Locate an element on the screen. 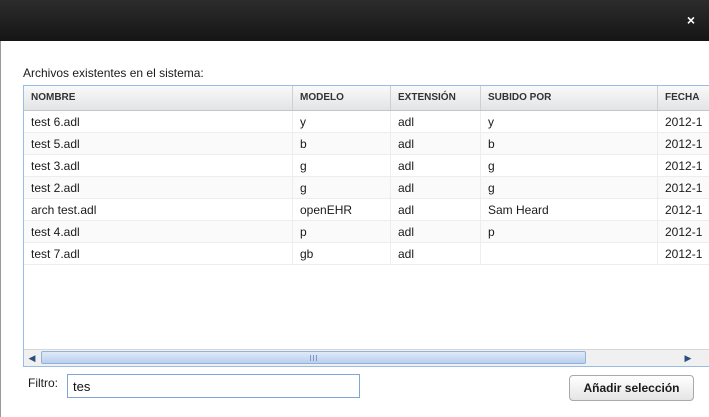  files-caption: Archivos existentes en el sistema: is located at coordinates (113, 73).